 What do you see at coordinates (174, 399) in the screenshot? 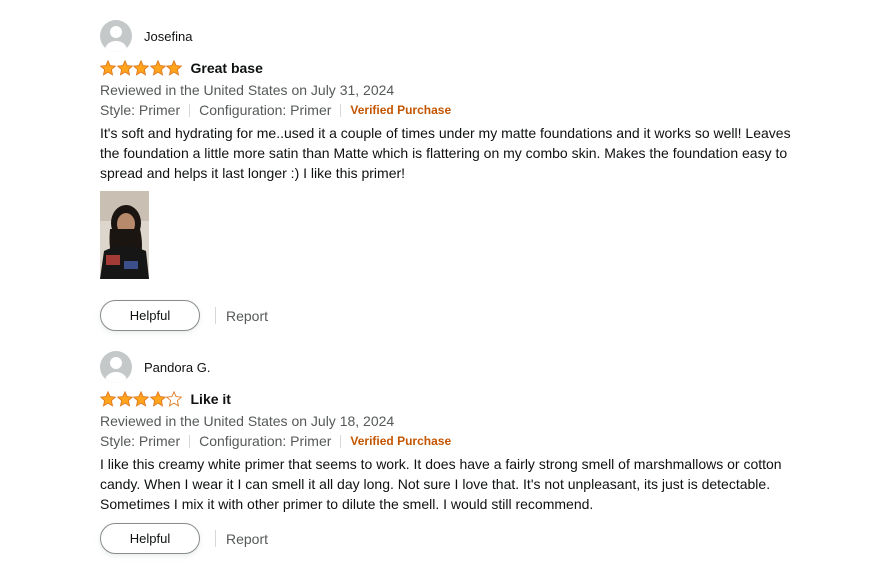
I see `star-empty-icon` at bounding box center [174, 399].